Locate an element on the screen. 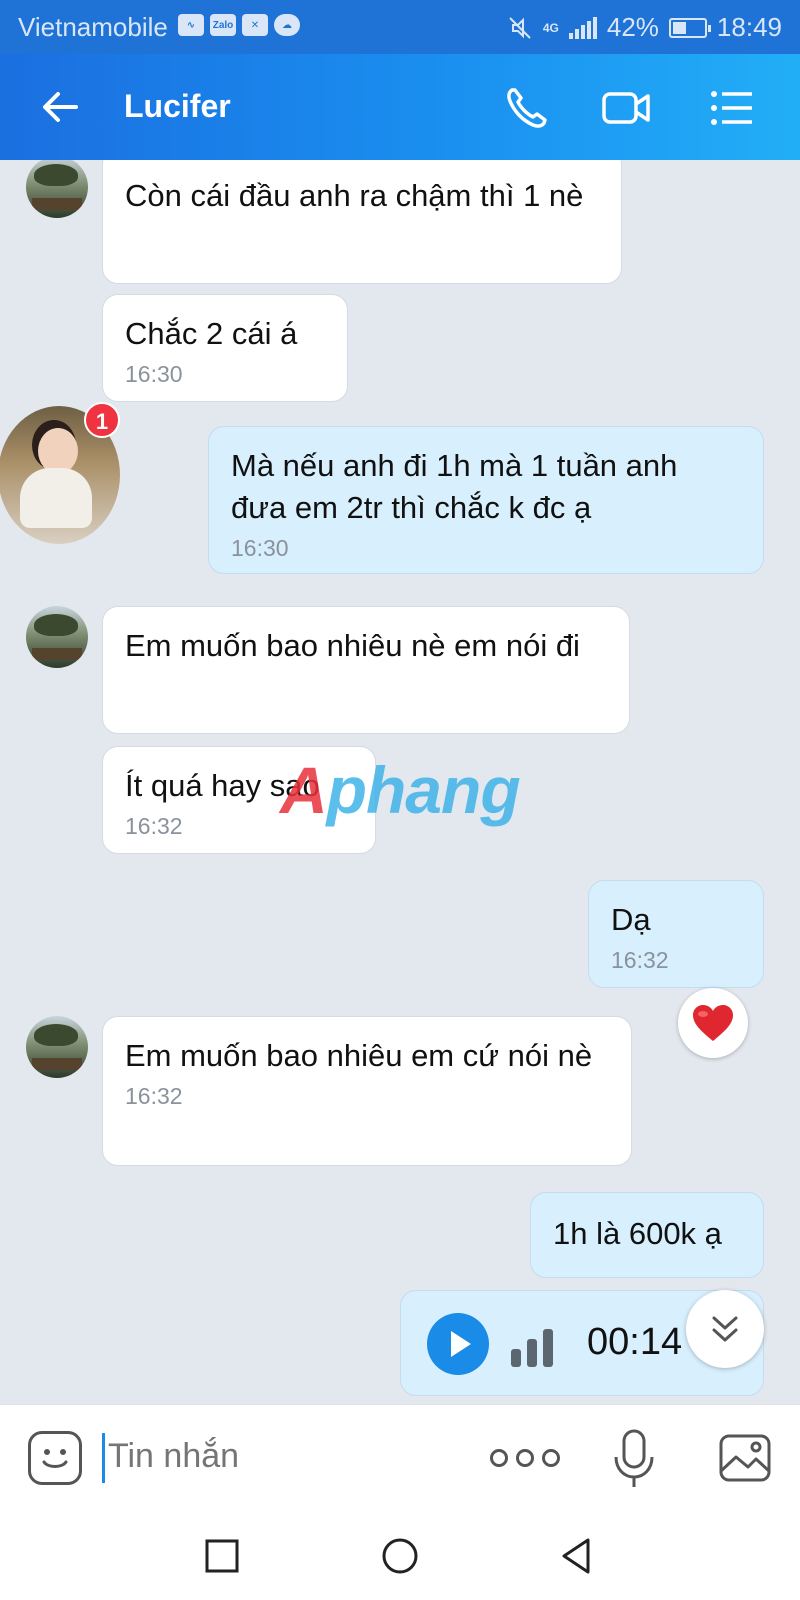 The height and width of the screenshot is (1600, 800). double-chevron-down-icon is located at coordinates (725, 1329).